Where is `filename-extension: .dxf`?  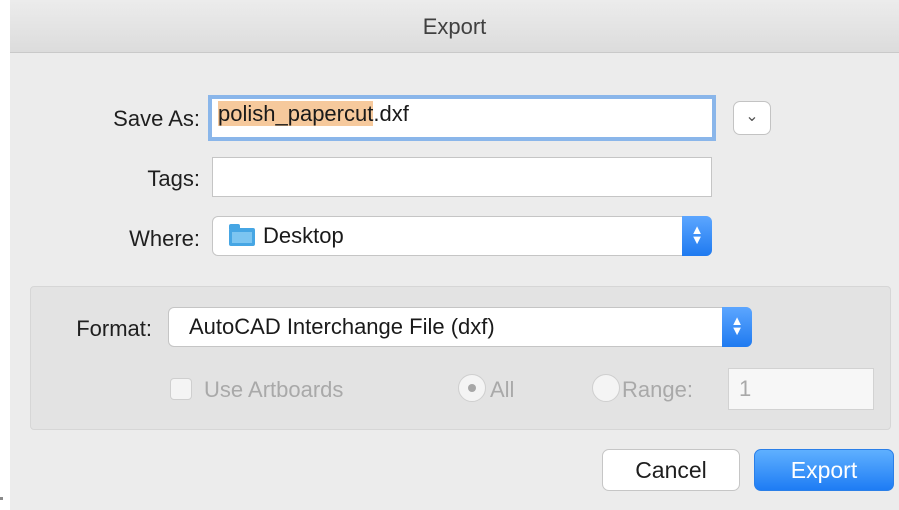 filename-extension: .dxf is located at coordinates (391, 113).